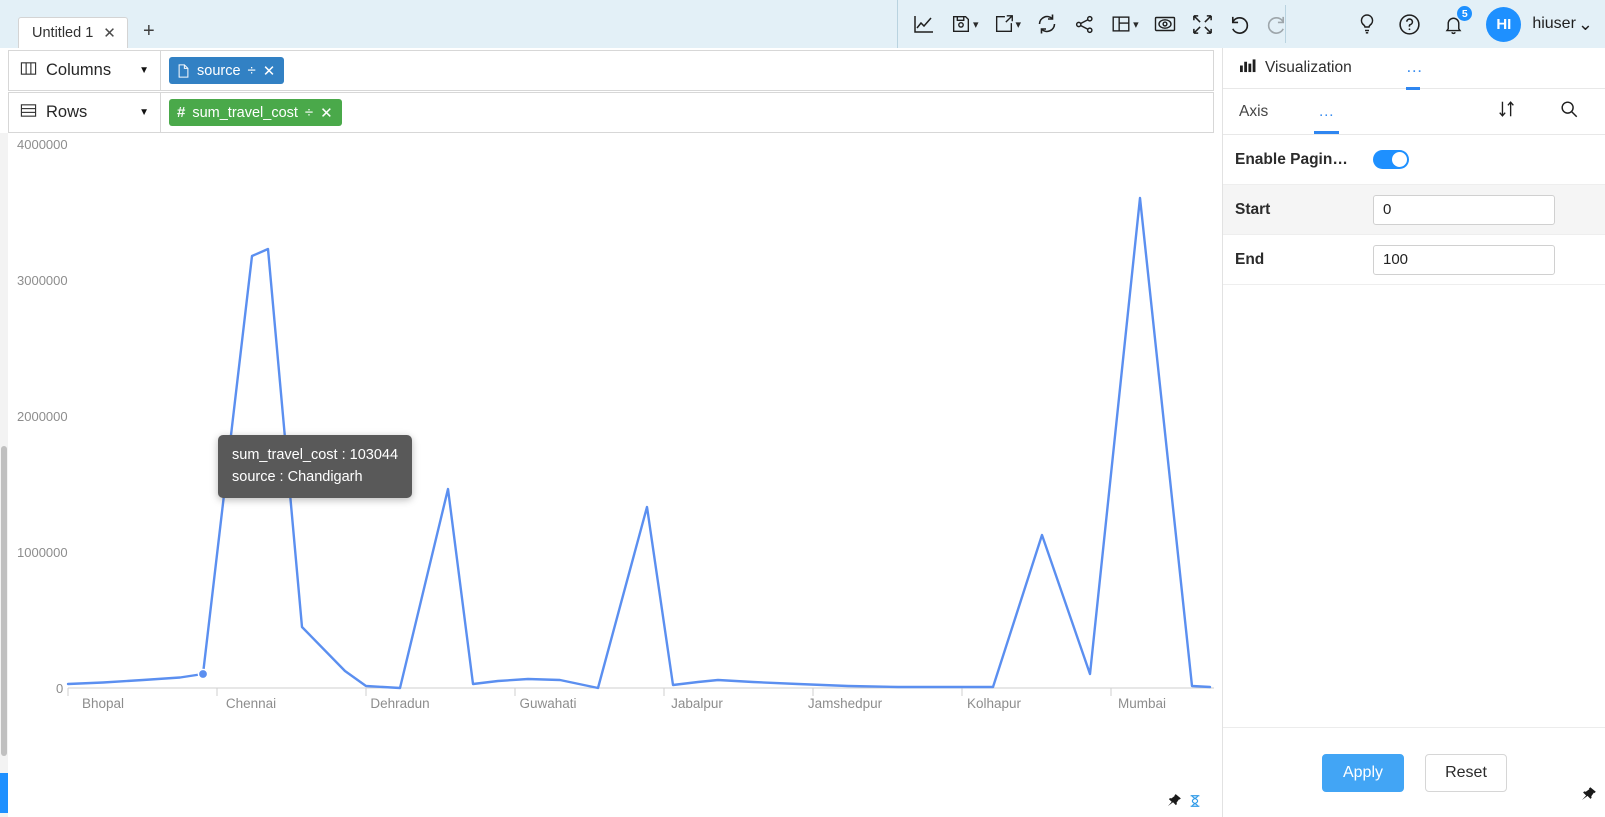 Image resolution: width=1605 pixels, height=817 pixels. I want to click on reset-button: Reset, so click(1466, 772).